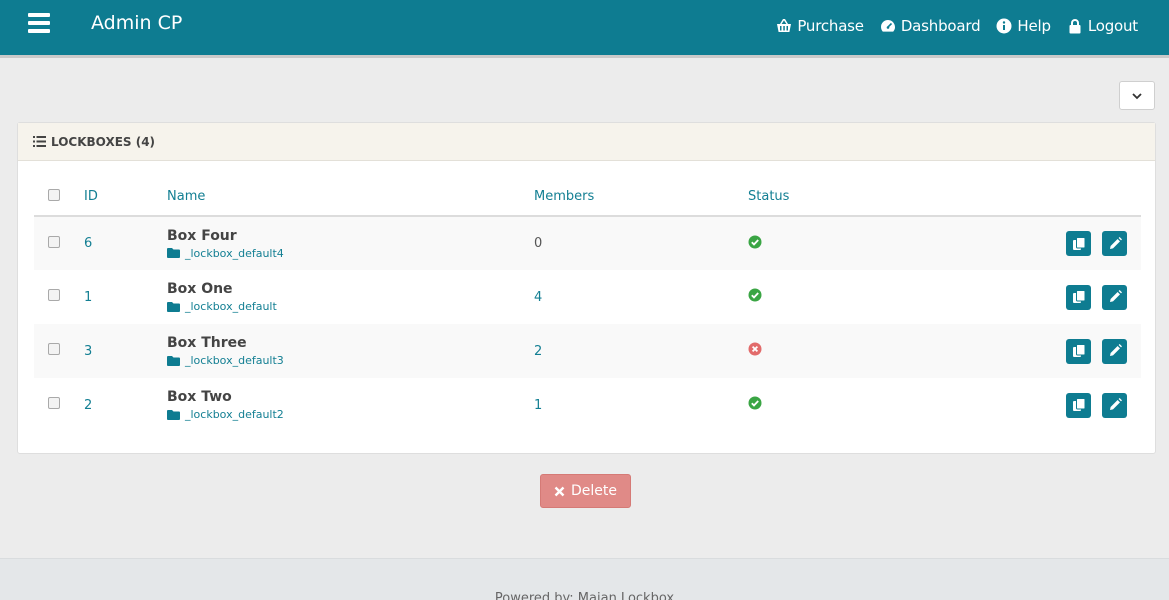 The width and height of the screenshot is (1169, 600). Describe the element at coordinates (39, 141) in the screenshot. I see `list-icon` at that location.